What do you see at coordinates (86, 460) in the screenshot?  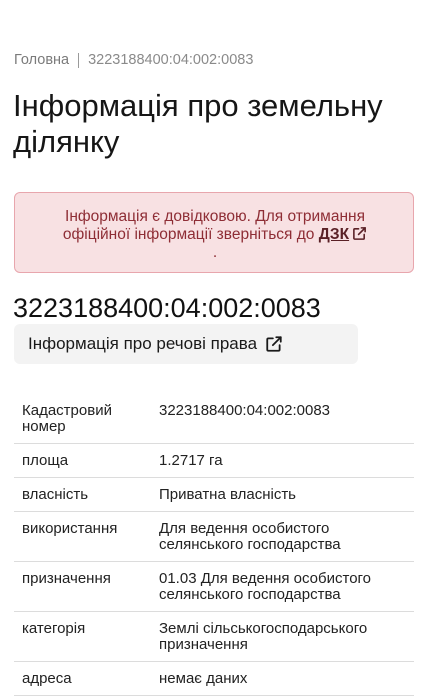 I see `row-key: площа` at bounding box center [86, 460].